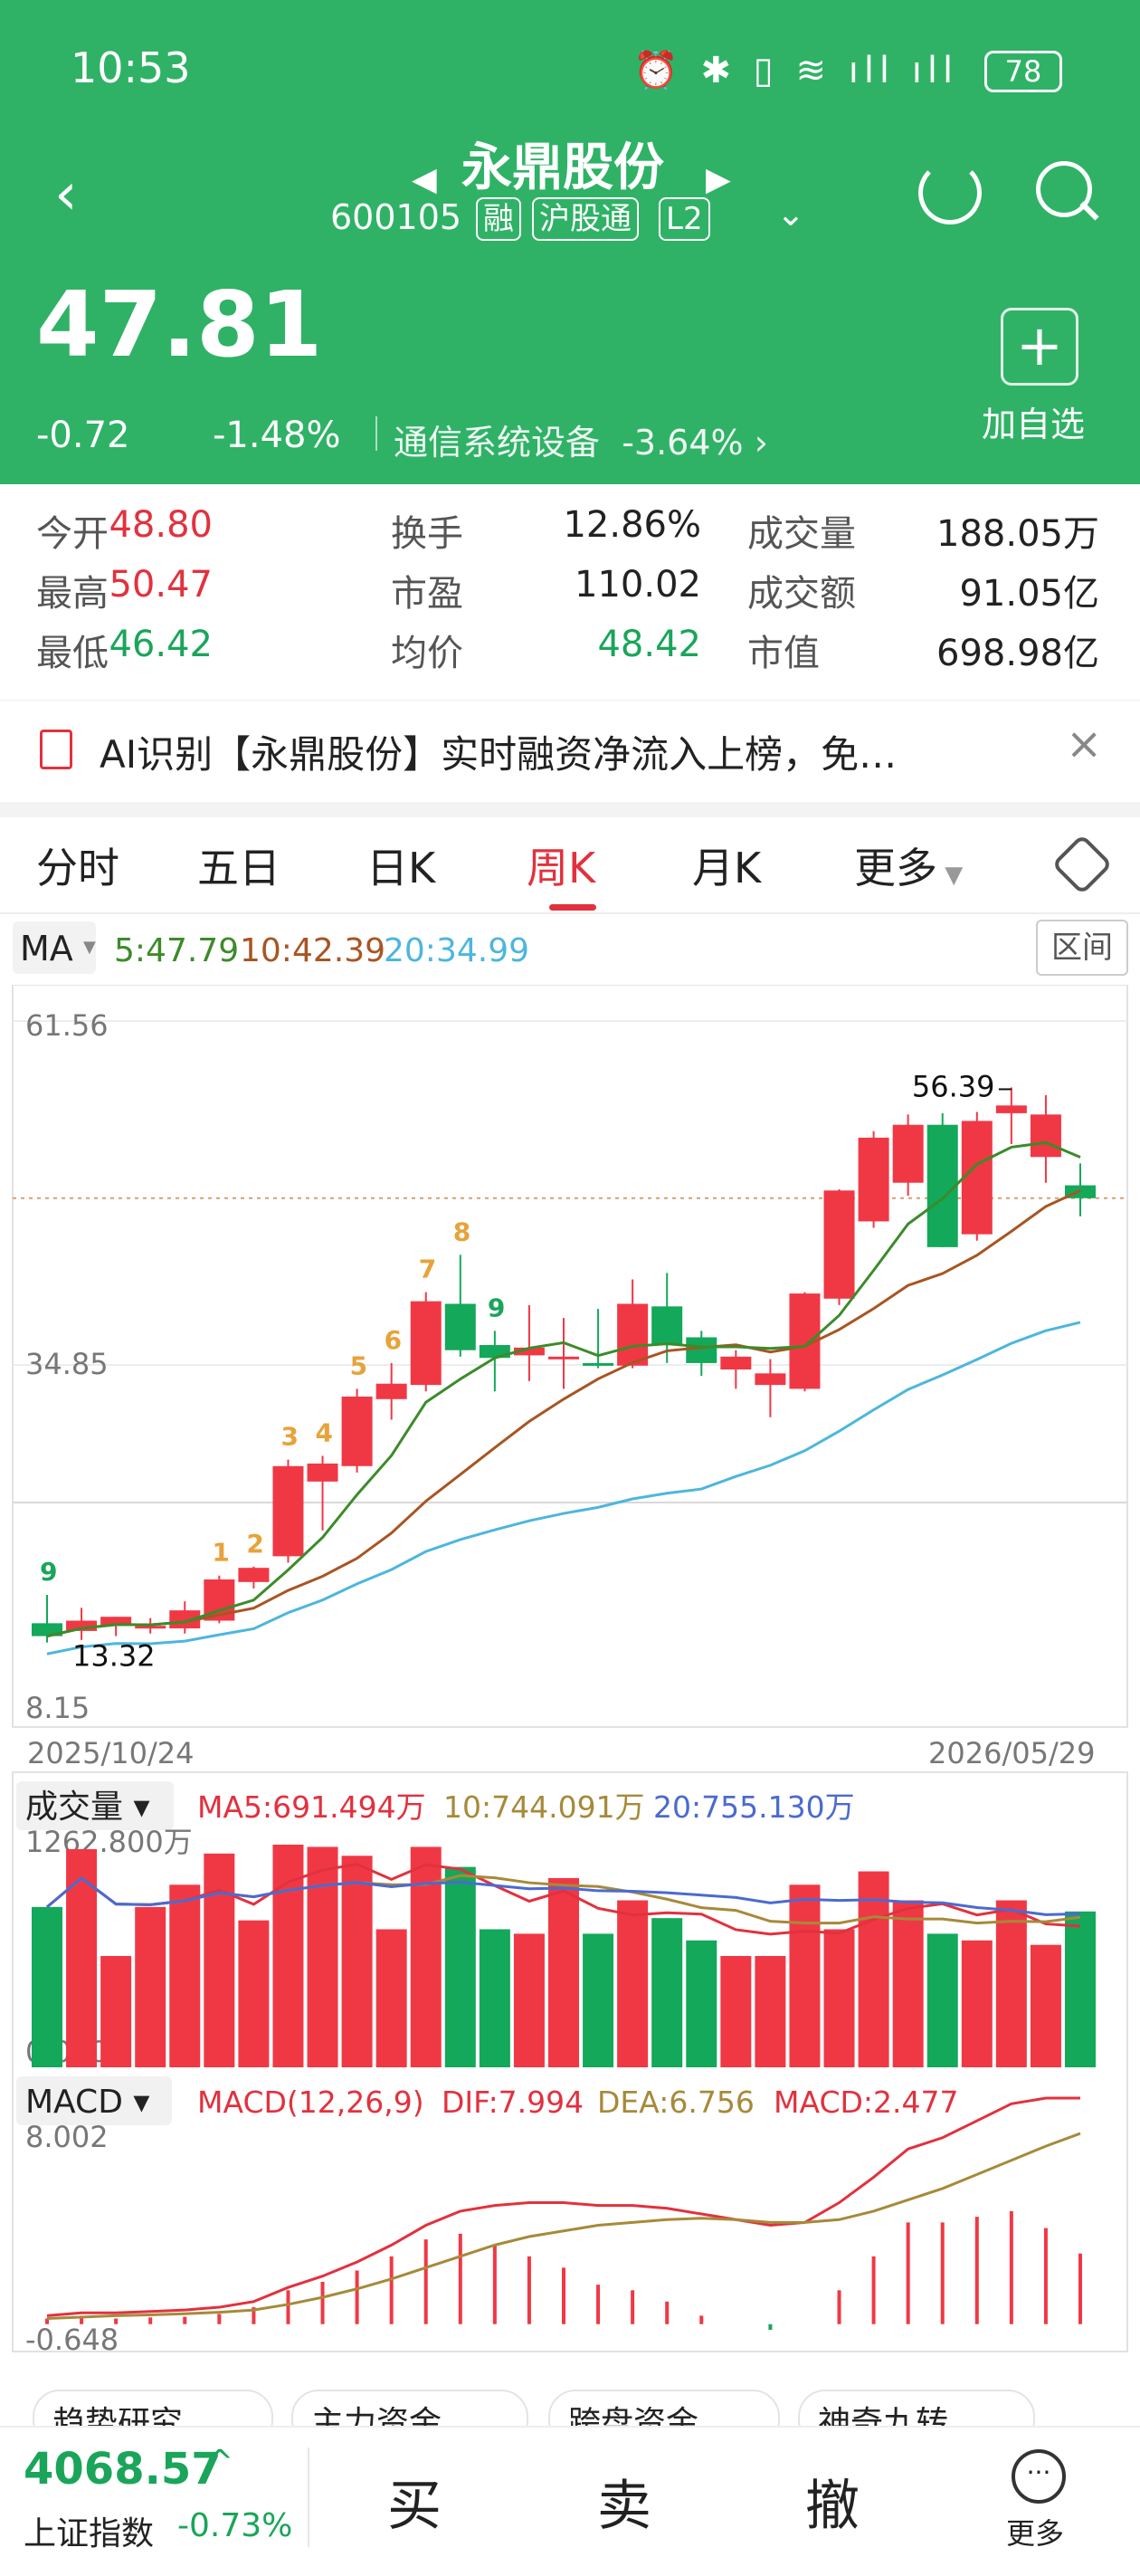  Describe the element at coordinates (180, 324) in the screenshot. I see `current-price: 47.81` at that location.